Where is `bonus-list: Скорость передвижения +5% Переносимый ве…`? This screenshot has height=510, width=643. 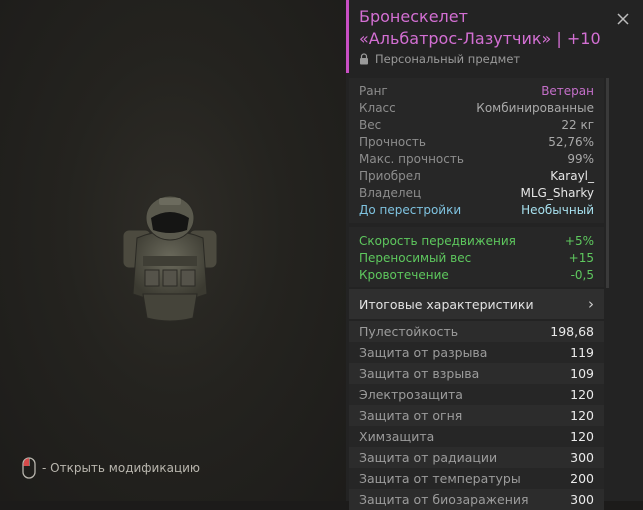 bonus-list: Скорость передвижения +5% Переносимый ве… is located at coordinates (476, 257).